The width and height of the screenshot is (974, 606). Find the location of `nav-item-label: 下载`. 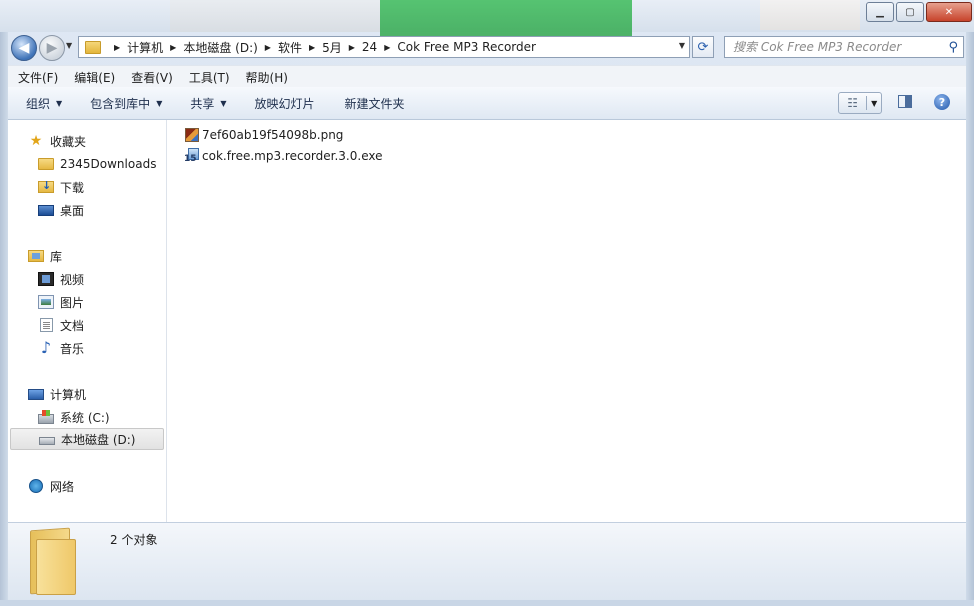

nav-item-label: 下载 is located at coordinates (72, 187).